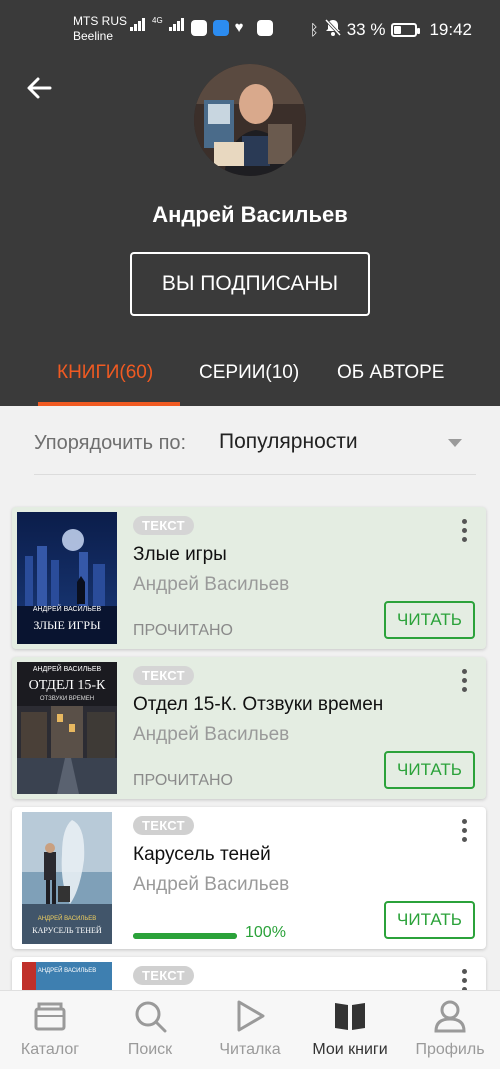 The width and height of the screenshot is (500, 1069). I want to click on tab-about-author: ОБ АВТОРЕ, so click(390, 373).